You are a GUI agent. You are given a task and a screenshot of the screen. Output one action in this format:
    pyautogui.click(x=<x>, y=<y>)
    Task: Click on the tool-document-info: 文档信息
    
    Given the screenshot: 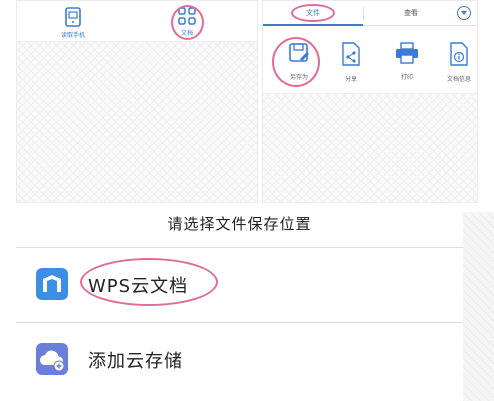 What is the action you would take?
    pyautogui.click(x=459, y=62)
    